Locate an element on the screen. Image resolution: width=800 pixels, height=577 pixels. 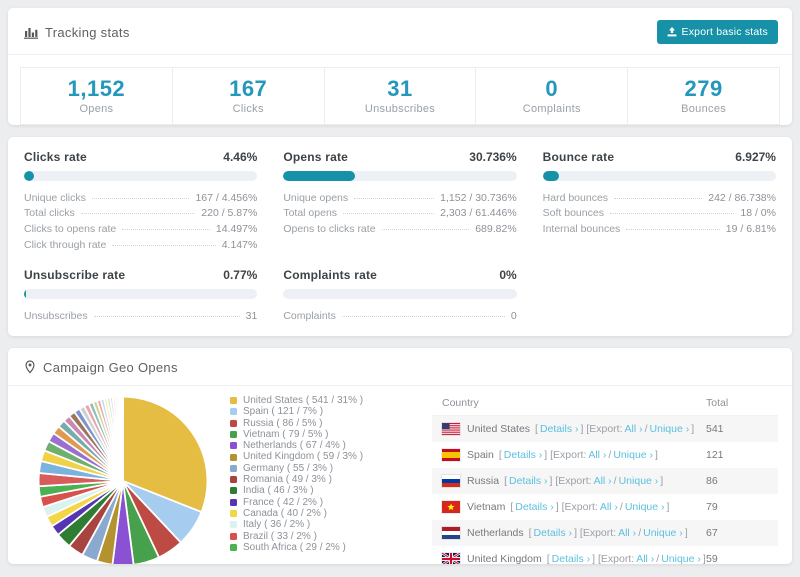
geo-country: Netherlands is located at coordinates (495, 532).